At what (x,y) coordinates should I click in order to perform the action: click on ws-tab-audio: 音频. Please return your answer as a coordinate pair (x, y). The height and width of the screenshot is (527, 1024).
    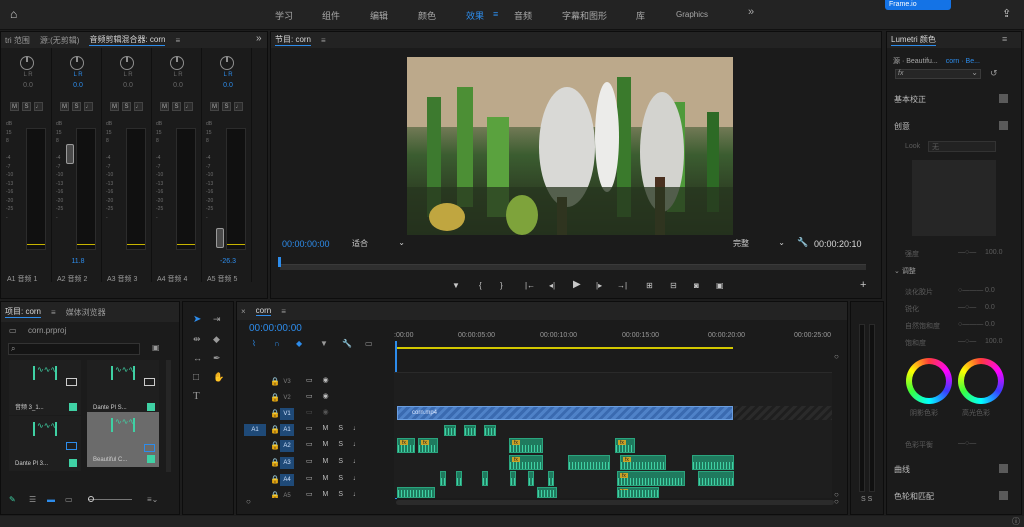
    Looking at the image, I should click on (523, 15).